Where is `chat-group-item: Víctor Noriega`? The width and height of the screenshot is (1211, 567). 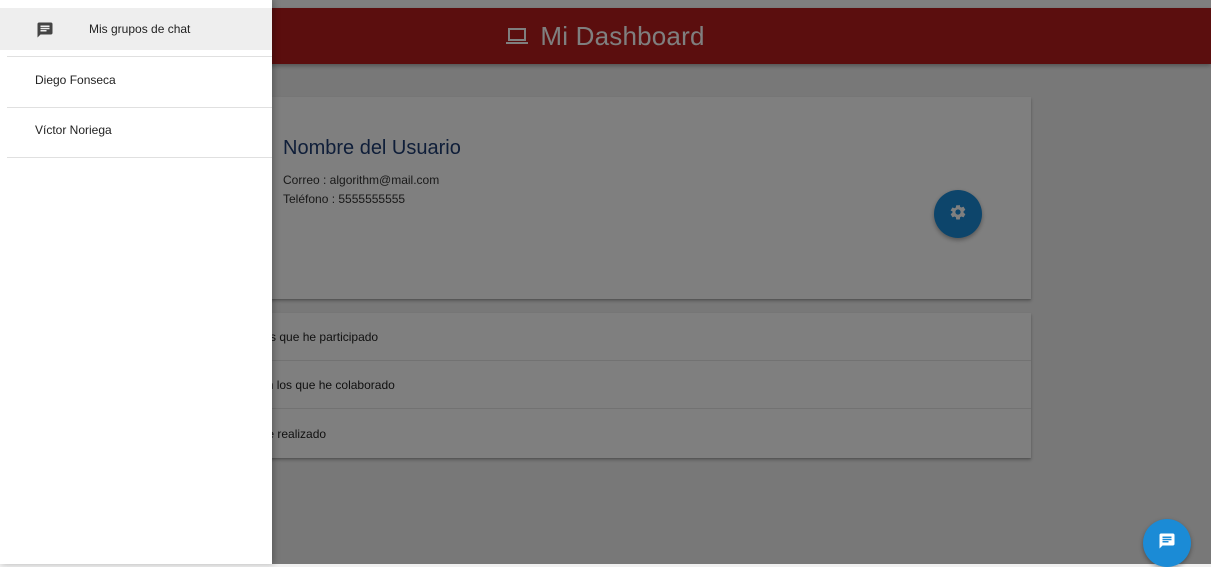 chat-group-item: Víctor Noriega is located at coordinates (73, 130).